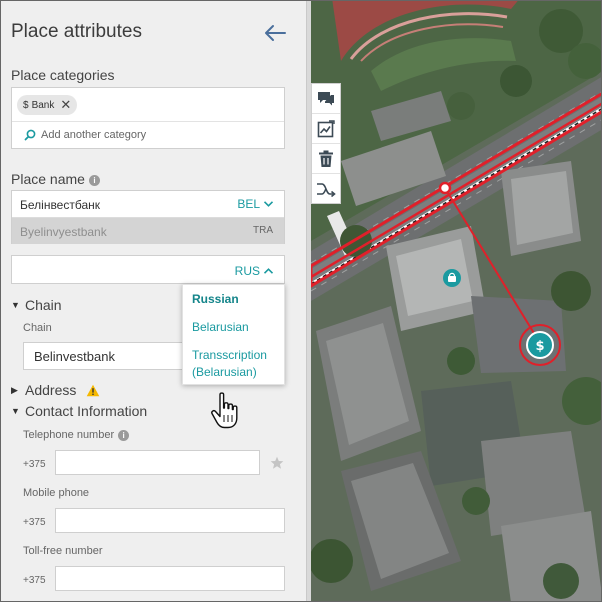 Image resolution: width=602 pixels, height=602 pixels. What do you see at coordinates (220, 327) in the screenshot?
I see `dropdown-option-belarusian: Belarusian` at bounding box center [220, 327].